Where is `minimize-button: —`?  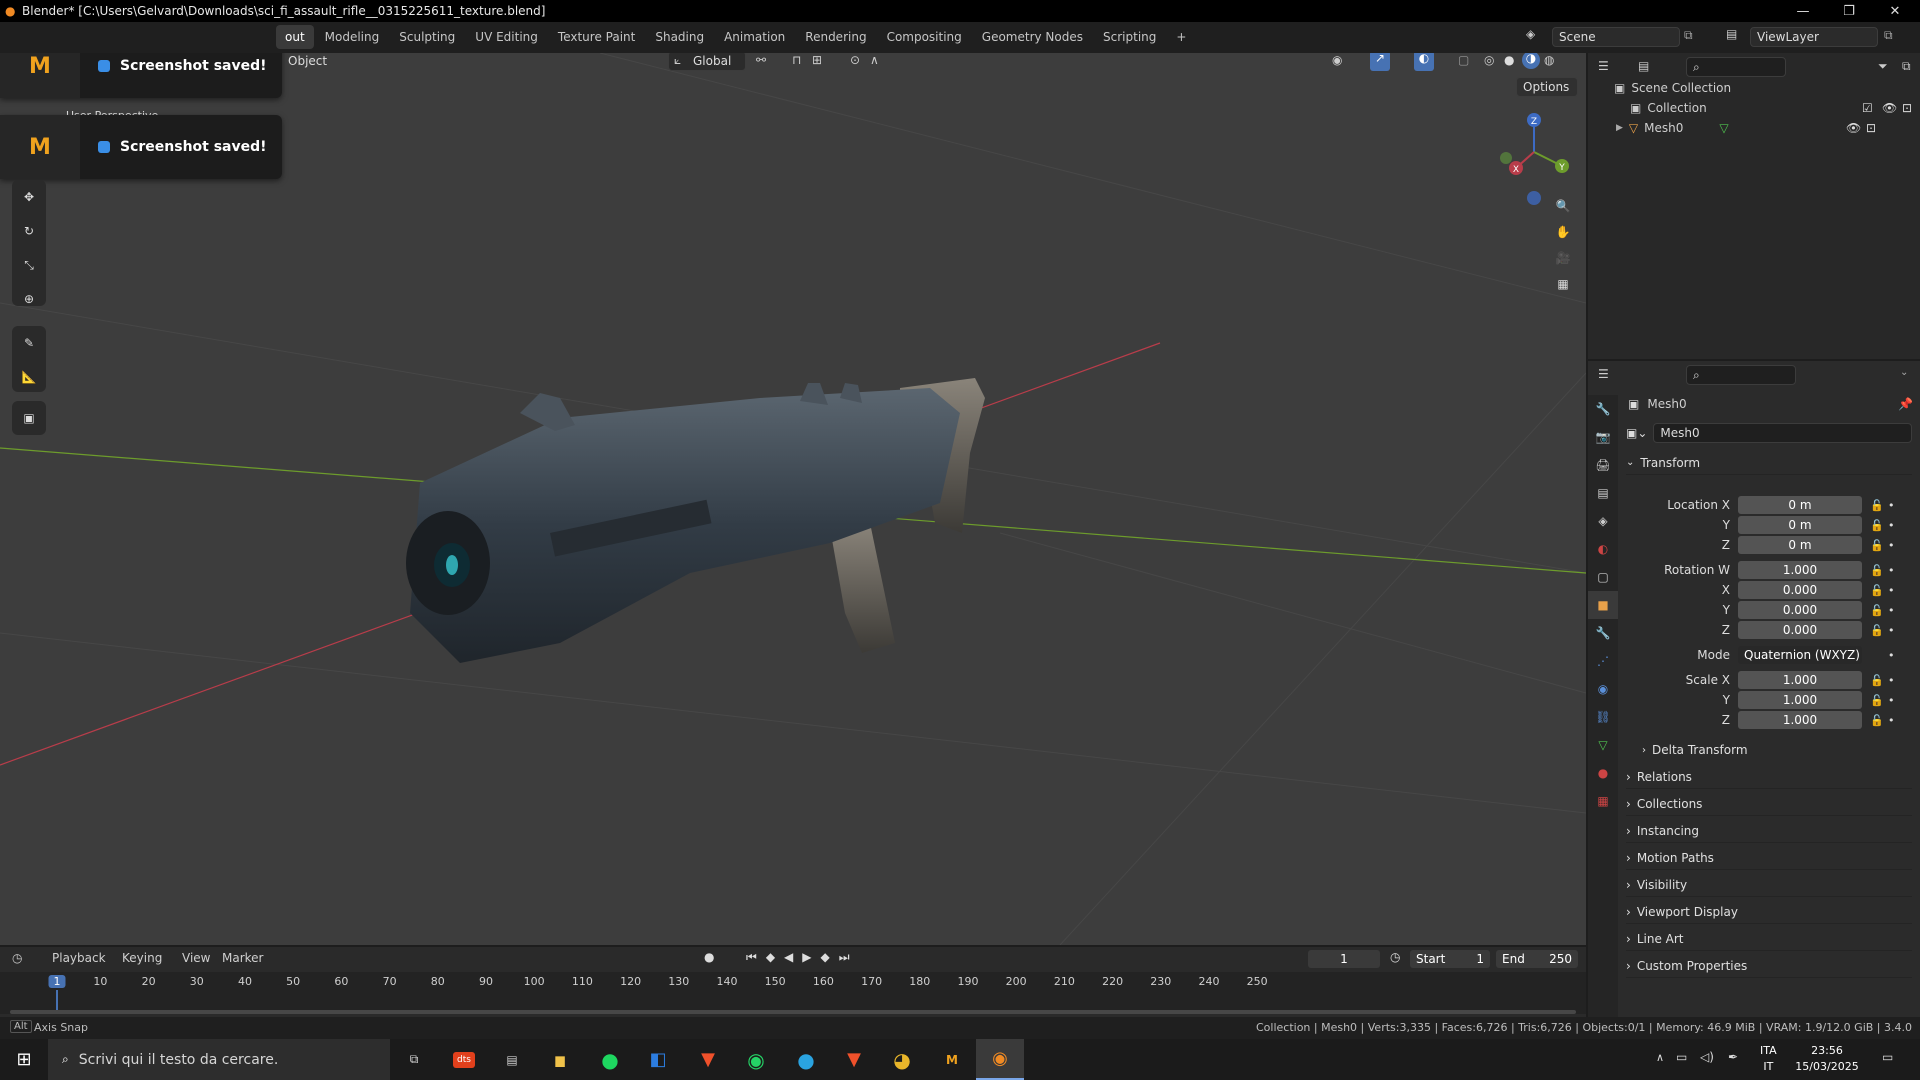
minimize-button: — is located at coordinates (1803, 11).